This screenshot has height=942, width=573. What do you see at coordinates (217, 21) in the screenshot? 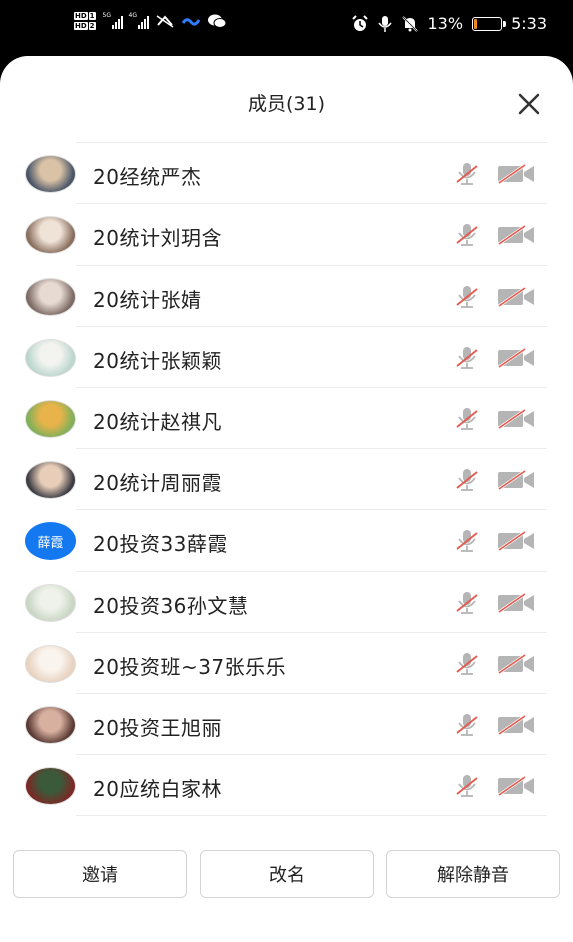
I see `wechat-icon` at bounding box center [217, 21].